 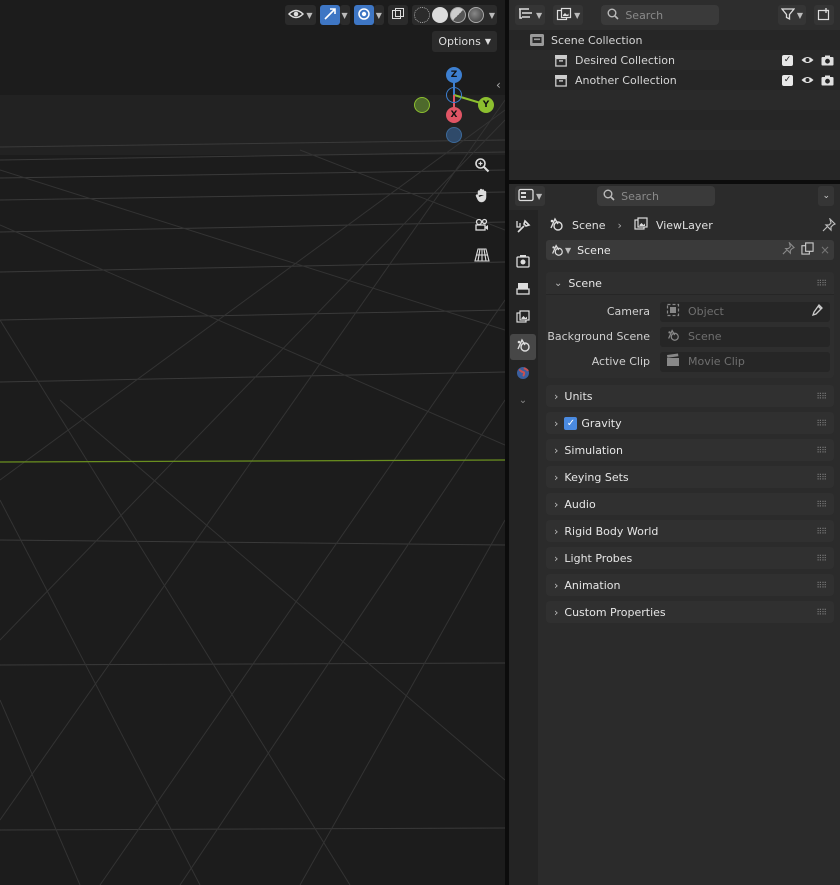 What do you see at coordinates (829, 226) in the screenshot?
I see `pin-icon` at bounding box center [829, 226].